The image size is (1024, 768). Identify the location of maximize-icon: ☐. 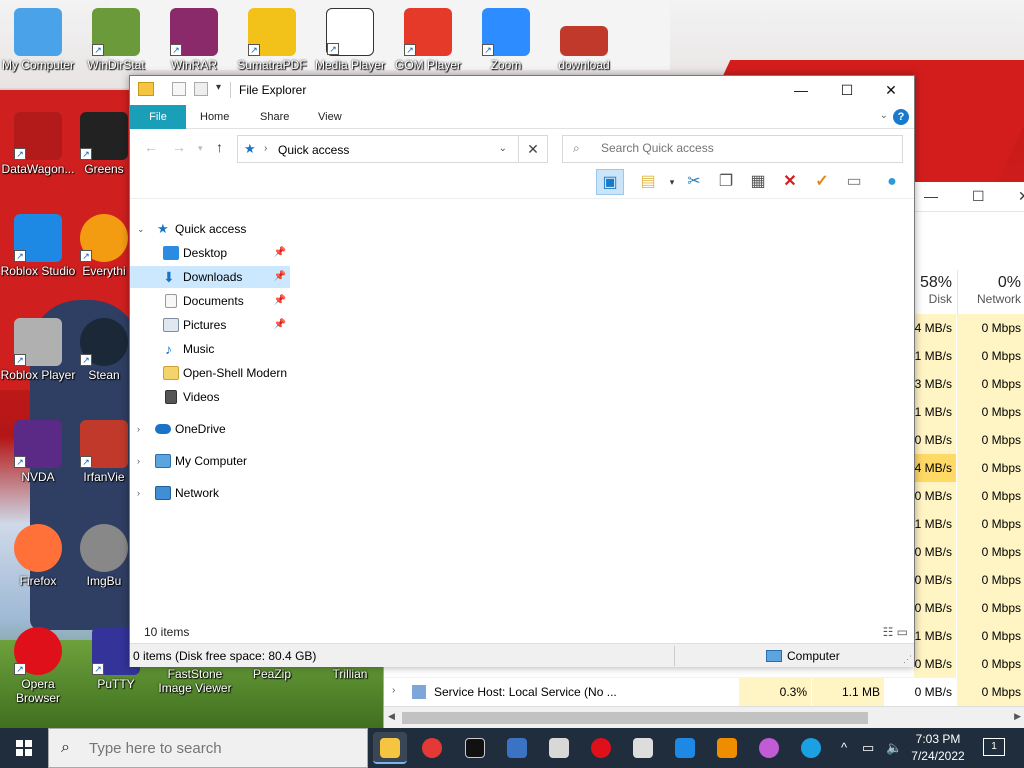
(978, 196).